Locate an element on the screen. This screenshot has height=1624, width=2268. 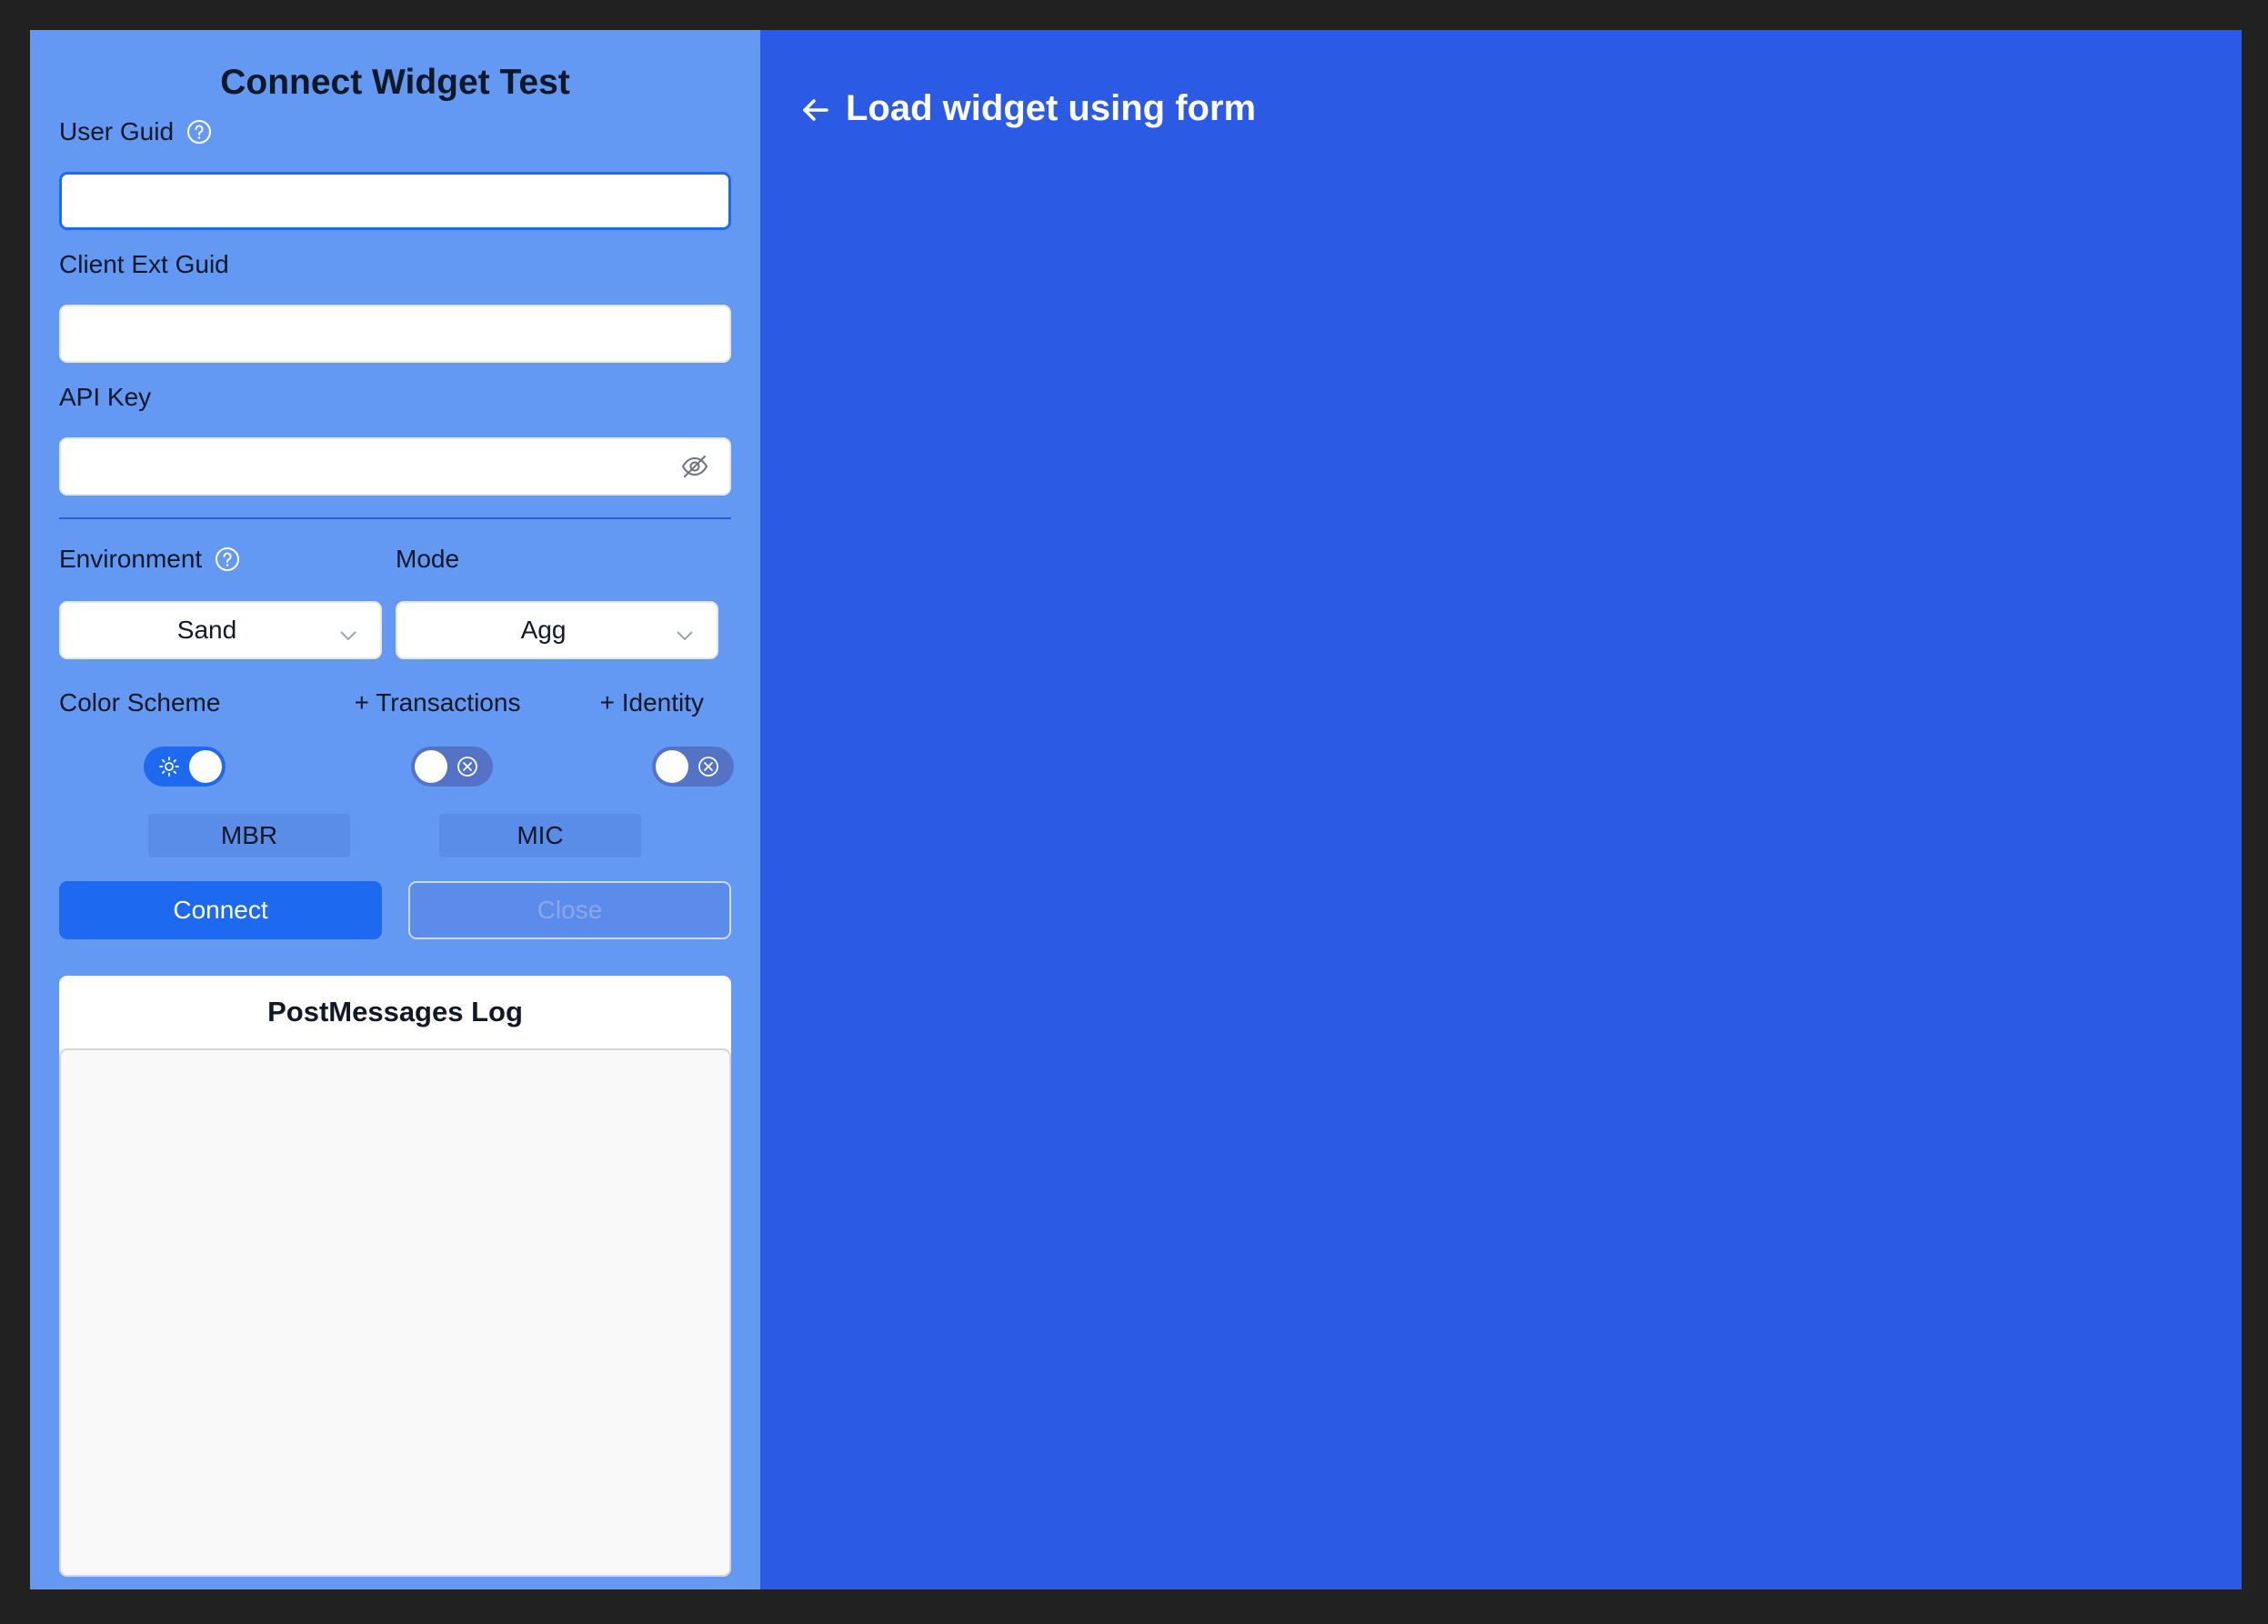
user-guid-input is located at coordinates (395, 201).